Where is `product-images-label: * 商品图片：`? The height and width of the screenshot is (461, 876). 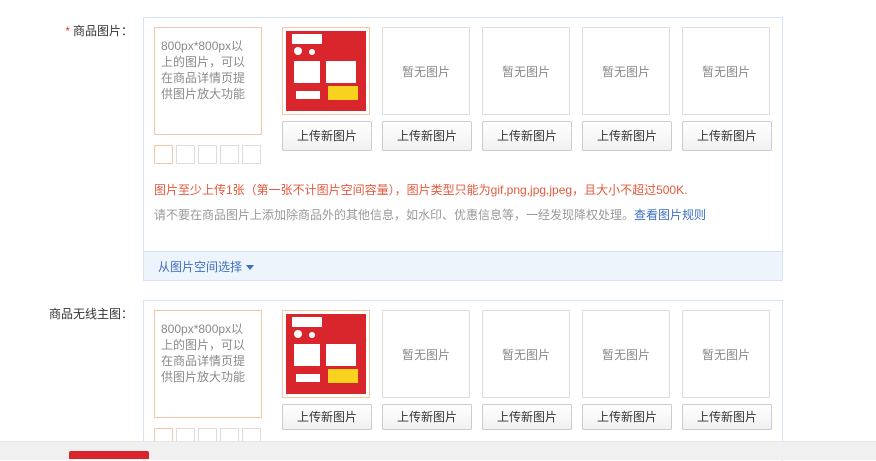
product-images-label: * 商品图片： is located at coordinates (99, 31).